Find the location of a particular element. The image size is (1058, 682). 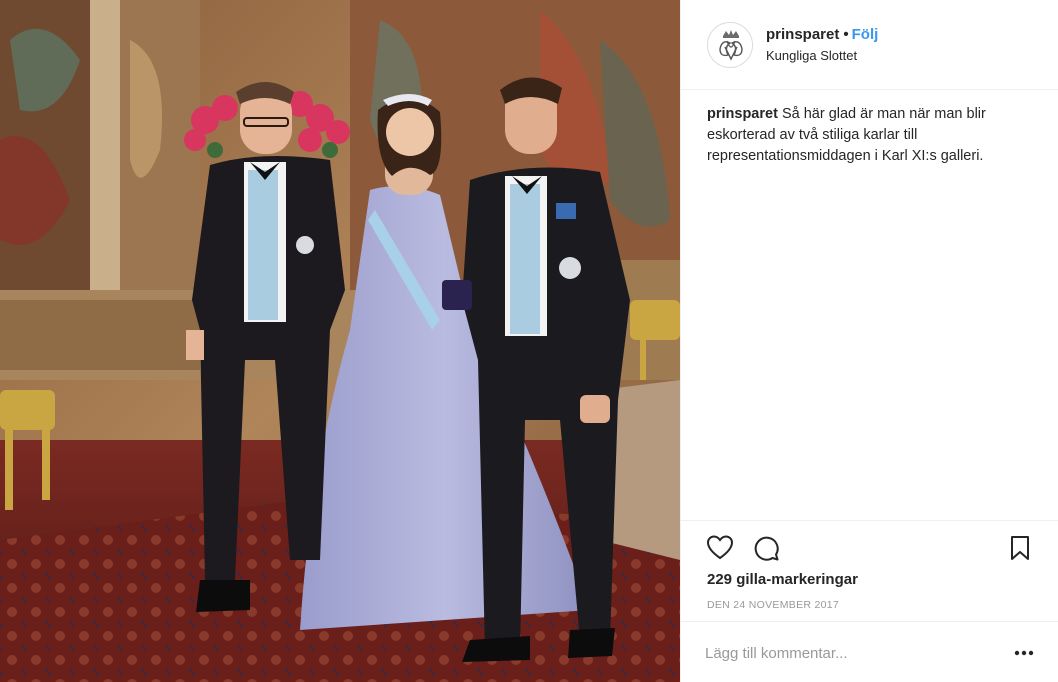

post-header: prinsparet • Följ Kungliga Slottet is located at coordinates (869, 45).